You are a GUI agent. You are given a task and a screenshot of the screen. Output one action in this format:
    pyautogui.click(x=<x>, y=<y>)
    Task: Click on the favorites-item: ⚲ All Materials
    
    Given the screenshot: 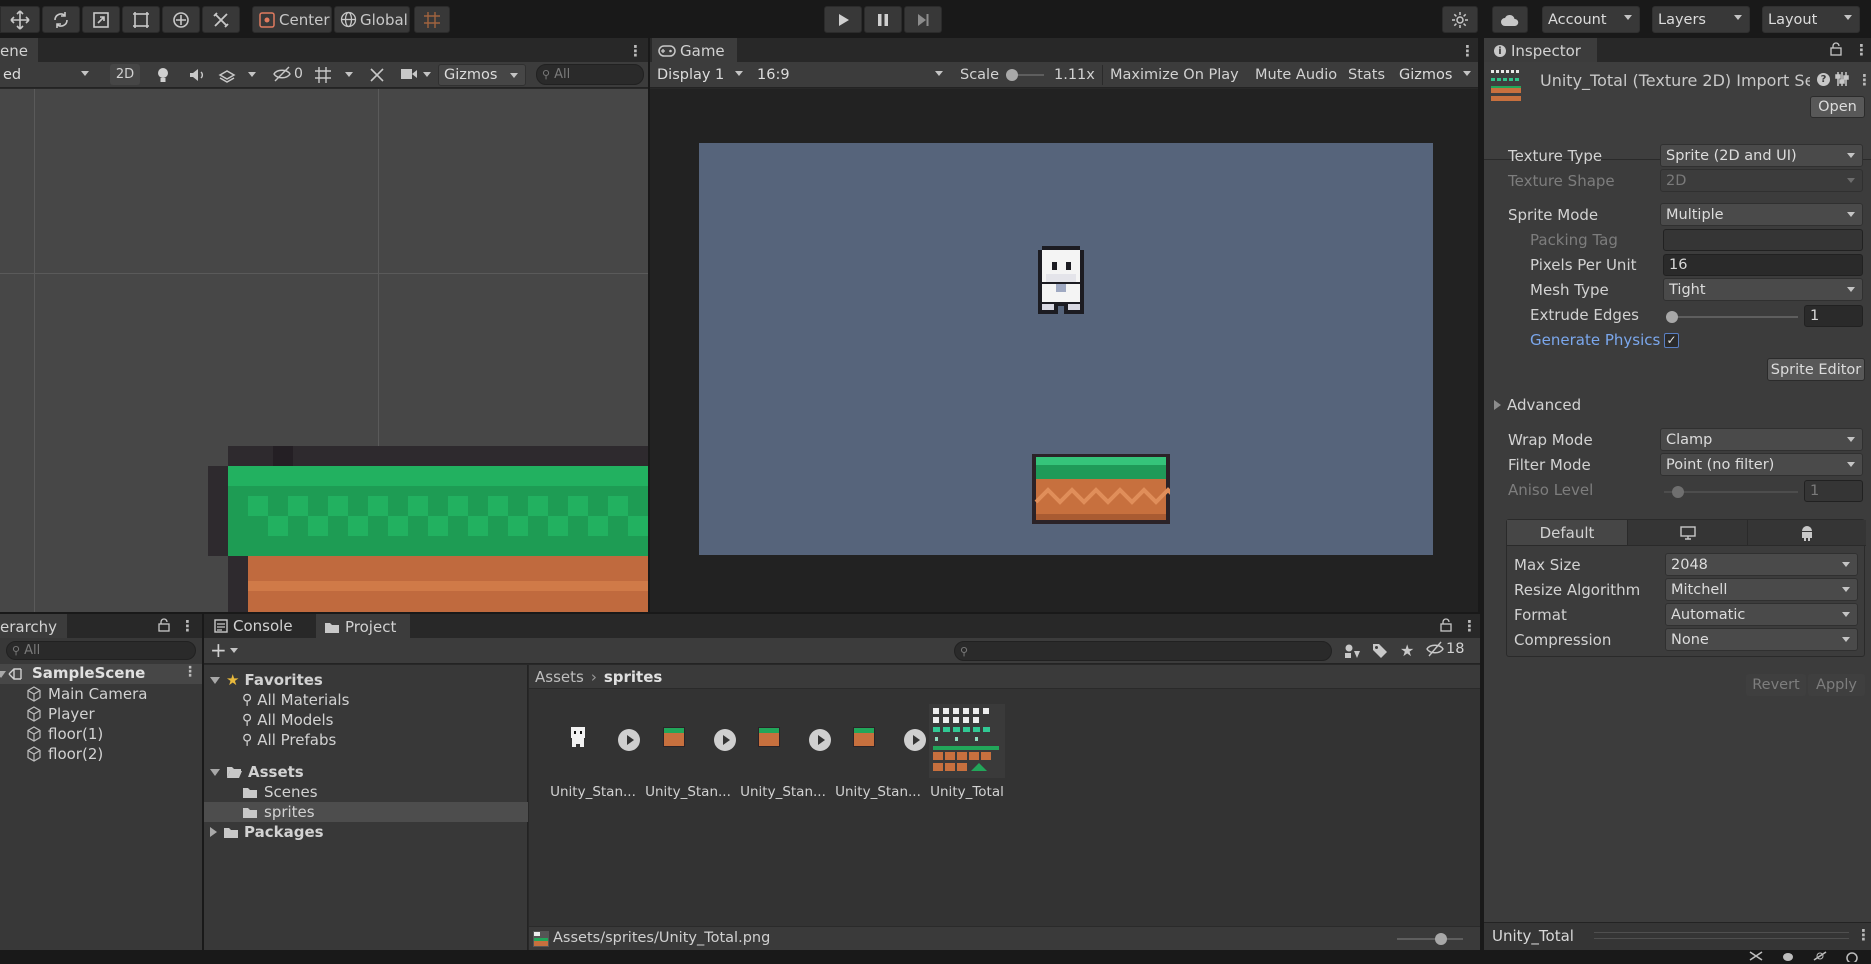 What is the action you would take?
    pyautogui.click(x=295, y=700)
    